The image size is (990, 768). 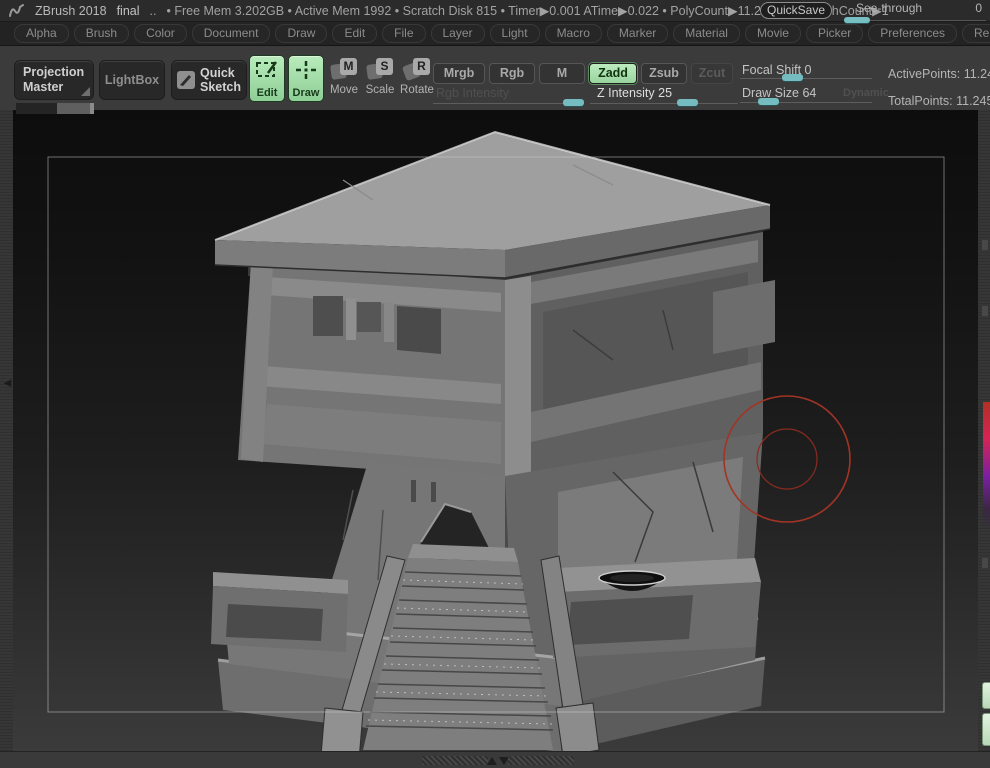 I want to click on focal-shift-handle, so click(x=792, y=77).